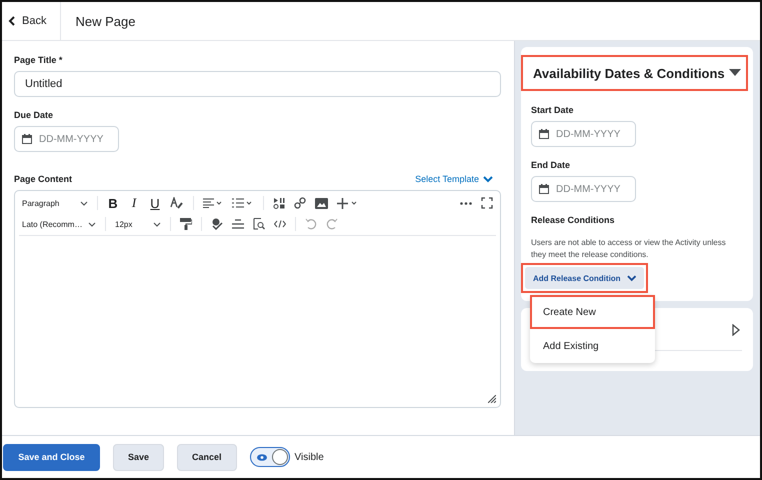  Describe the element at coordinates (300, 203) in the screenshot. I see `link-icon` at that location.